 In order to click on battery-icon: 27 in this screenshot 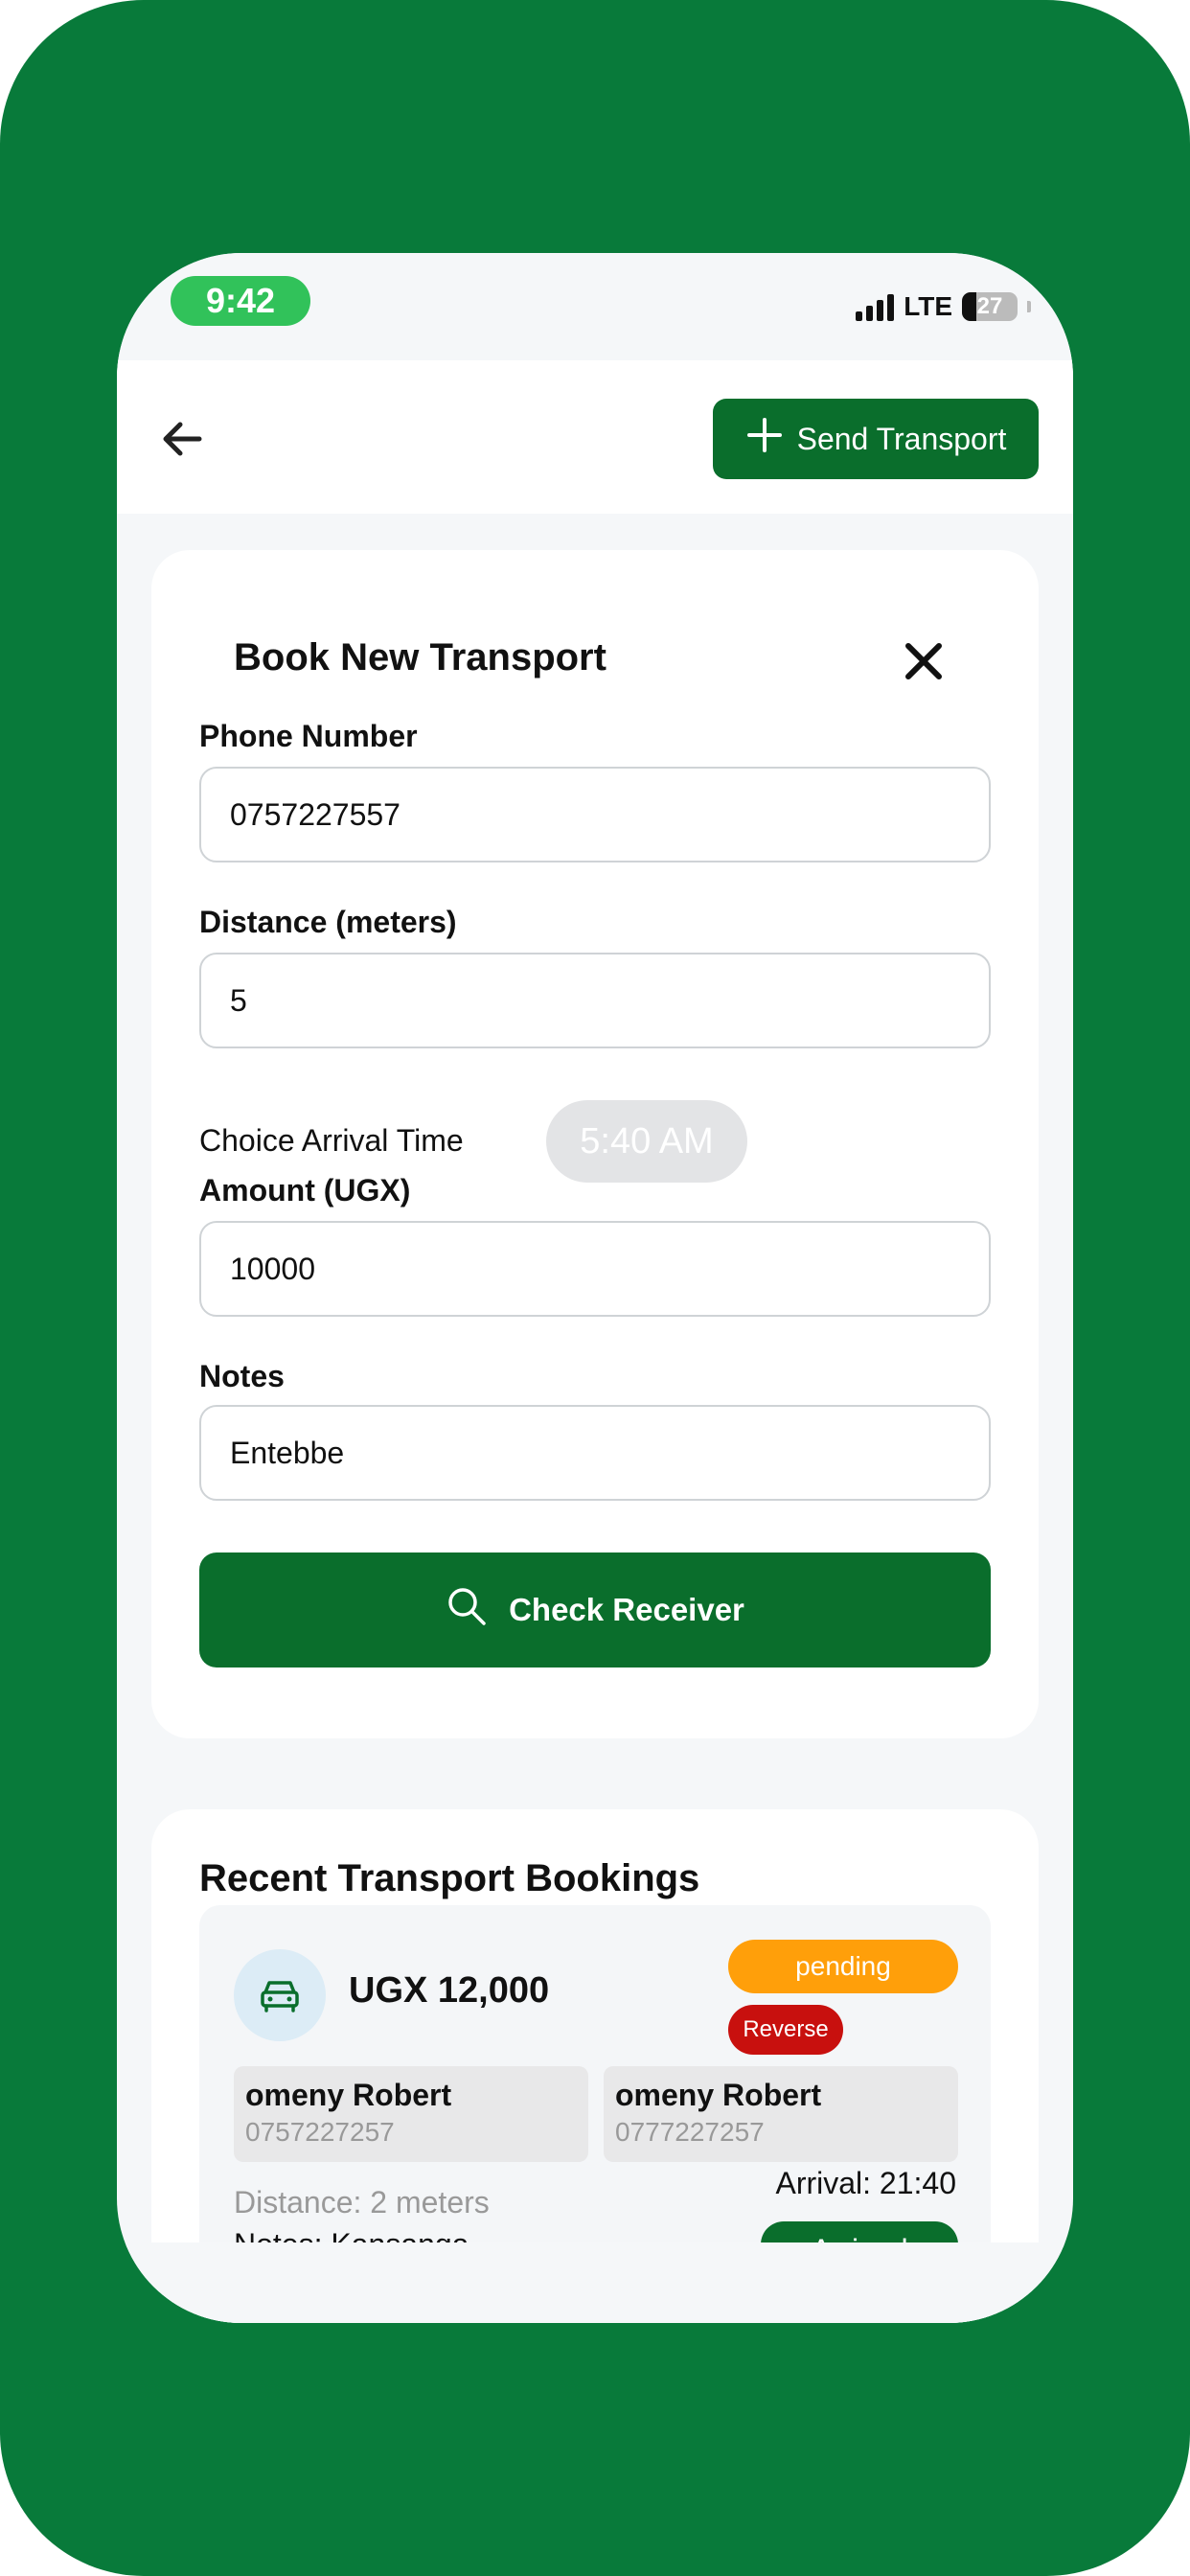, I will do `click(990, 306)`.